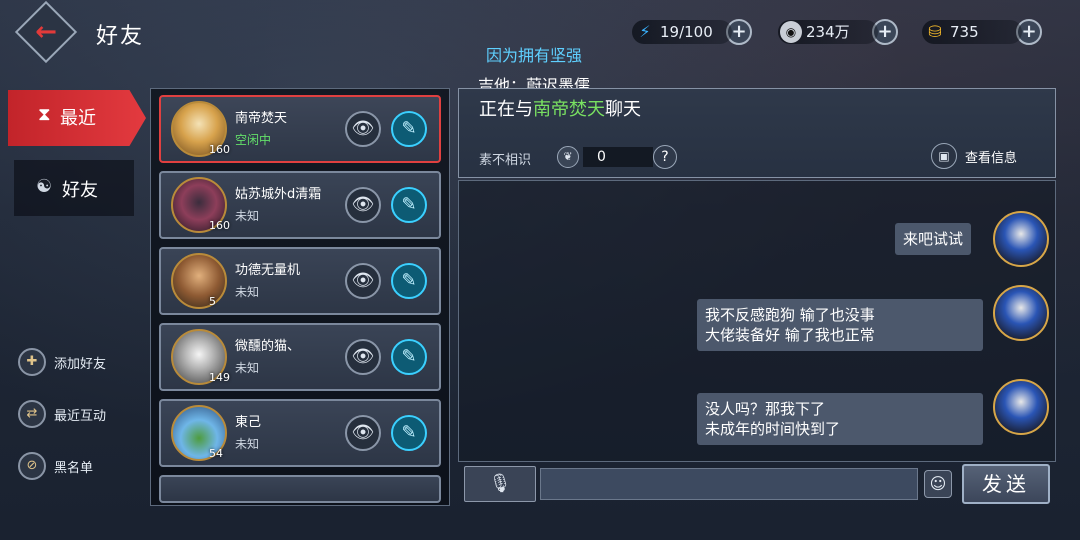  What do you see at coordinates (506, 109) in the screenshot?
I see `chat-title-prefix: 正在与` at bounding box center [506, 109].